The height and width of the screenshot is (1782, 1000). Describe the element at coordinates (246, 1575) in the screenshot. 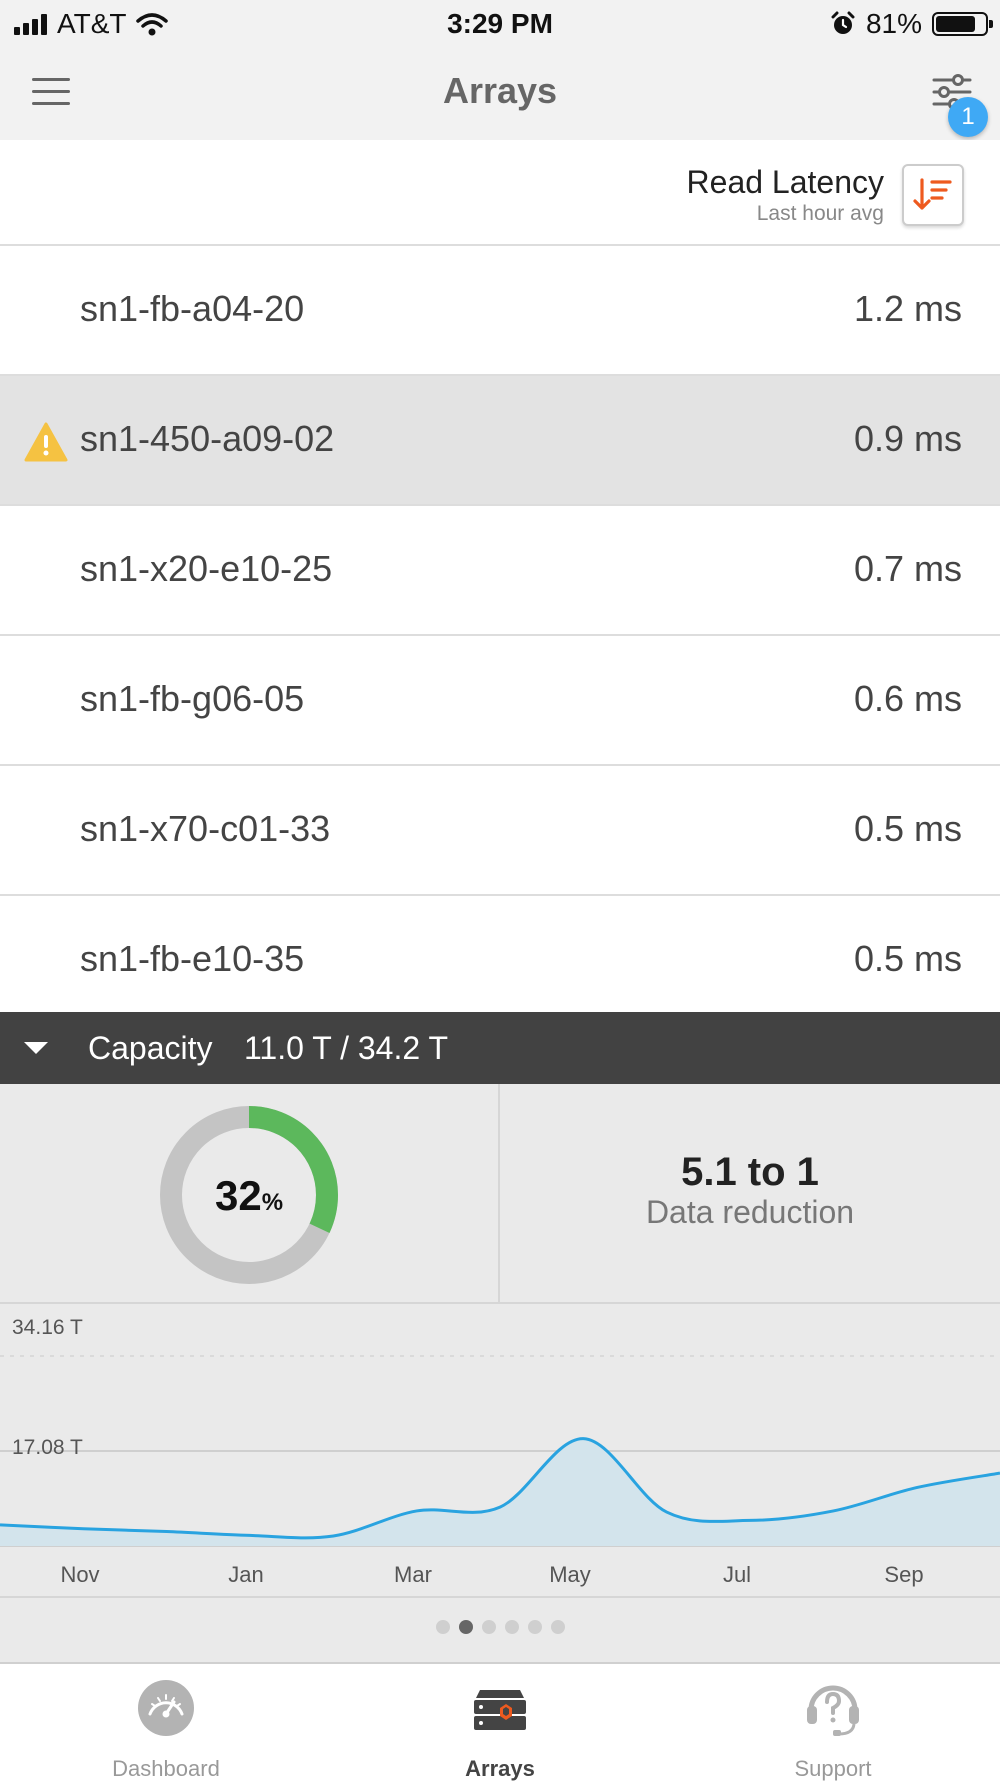

I see `x-tick-label: Jan` at that location.